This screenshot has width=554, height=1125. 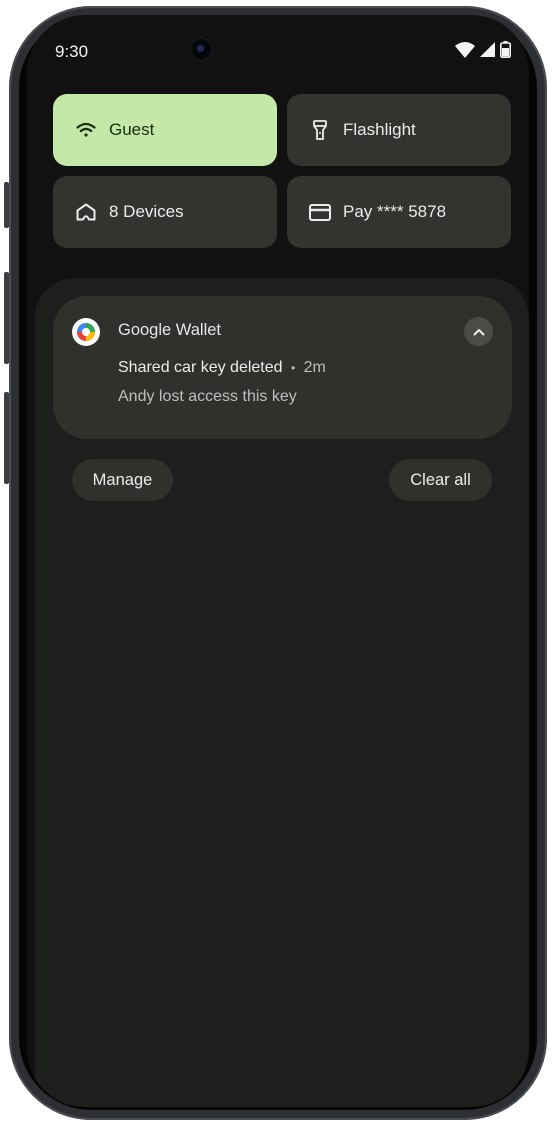 What do you see at coordinates (86, 212) in the screenshot?
I see `home-icon` at bounding box center [86, 212].